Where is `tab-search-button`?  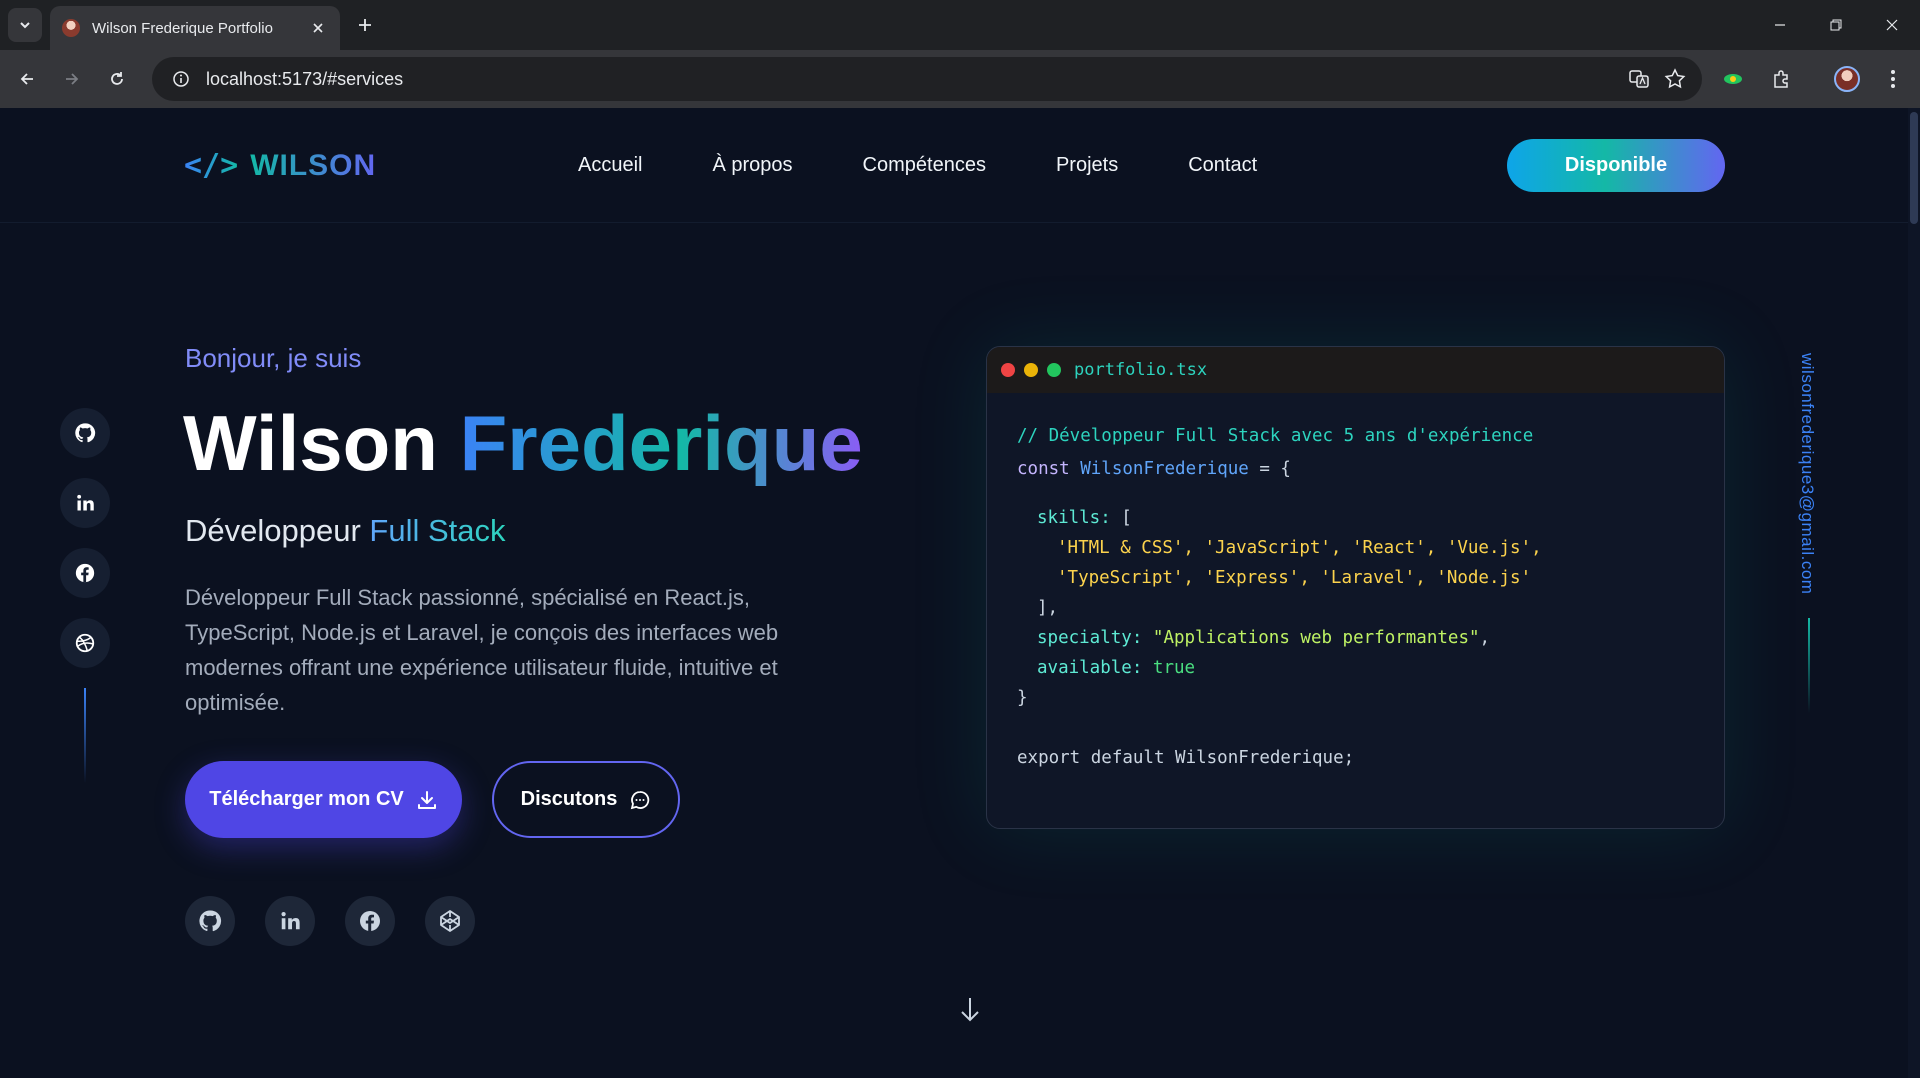
tab-search-button is located at coordinates (25, 25).